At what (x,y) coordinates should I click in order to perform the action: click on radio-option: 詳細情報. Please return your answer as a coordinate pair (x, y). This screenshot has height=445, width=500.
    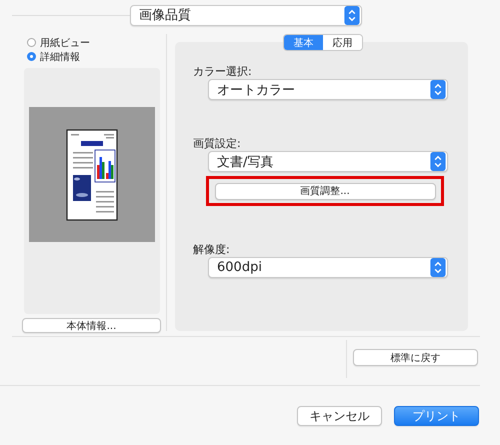
    Looking at the image, I should click on (96, 56).